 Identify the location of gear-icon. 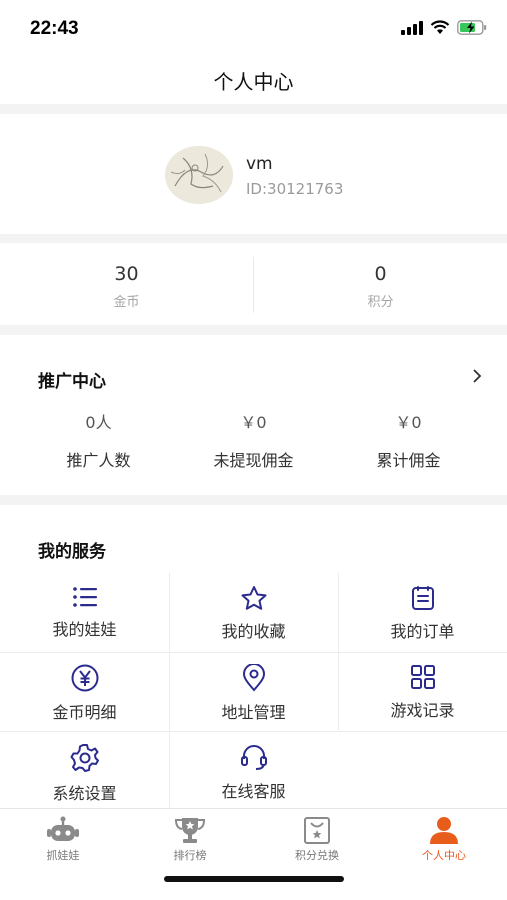
(84, 758).